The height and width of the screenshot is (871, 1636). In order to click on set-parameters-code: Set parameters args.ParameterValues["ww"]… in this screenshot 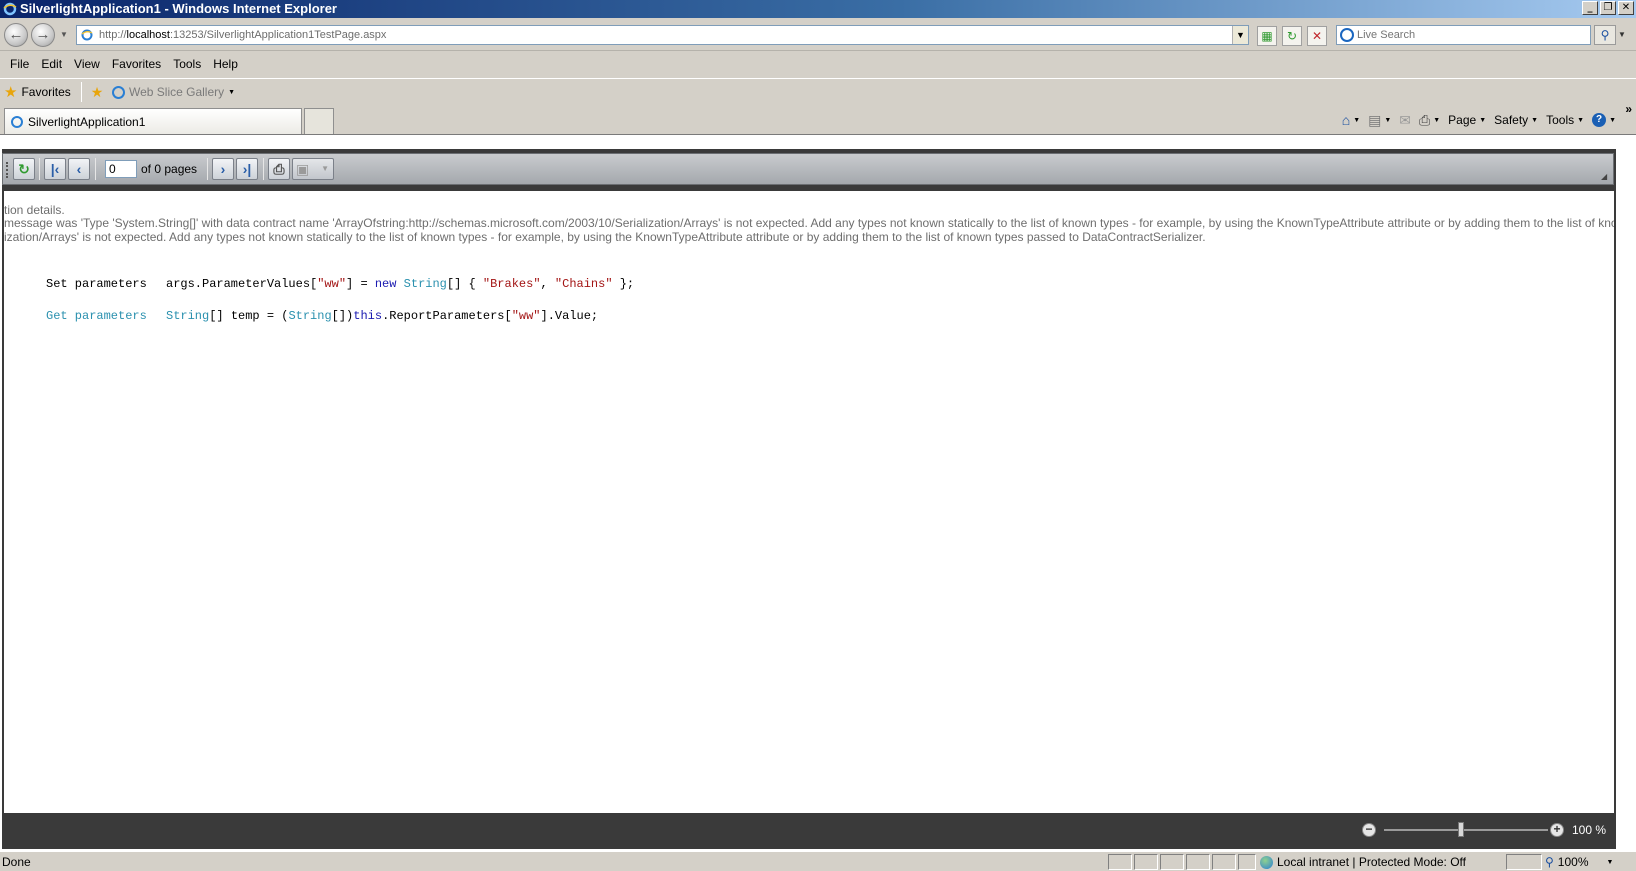, I will do `click(340, 284)`.